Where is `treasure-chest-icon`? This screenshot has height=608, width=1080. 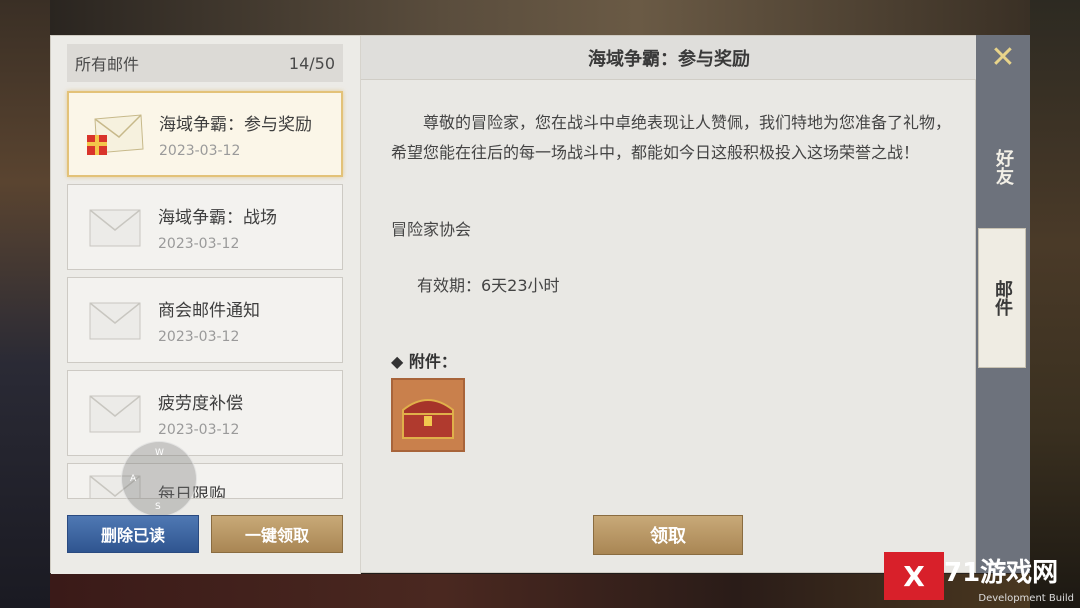
treasure-chest-icon is located at coordinates (428, 415).